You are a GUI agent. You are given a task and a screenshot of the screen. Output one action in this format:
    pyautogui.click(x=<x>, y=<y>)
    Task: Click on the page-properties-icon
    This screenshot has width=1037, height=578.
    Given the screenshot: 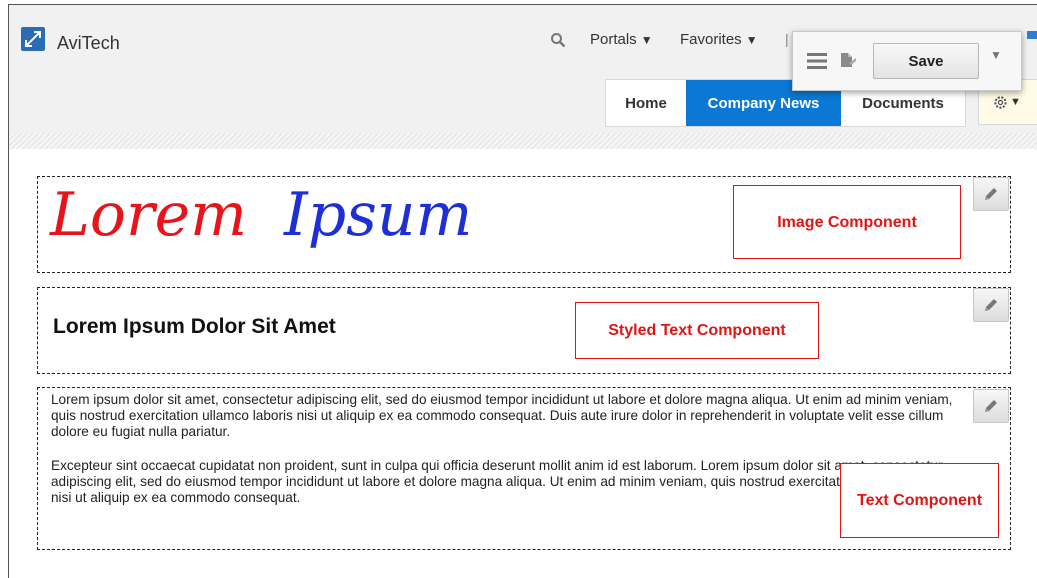 What is the action you would take?
    pyautogui.click(x=848, y=63)
    